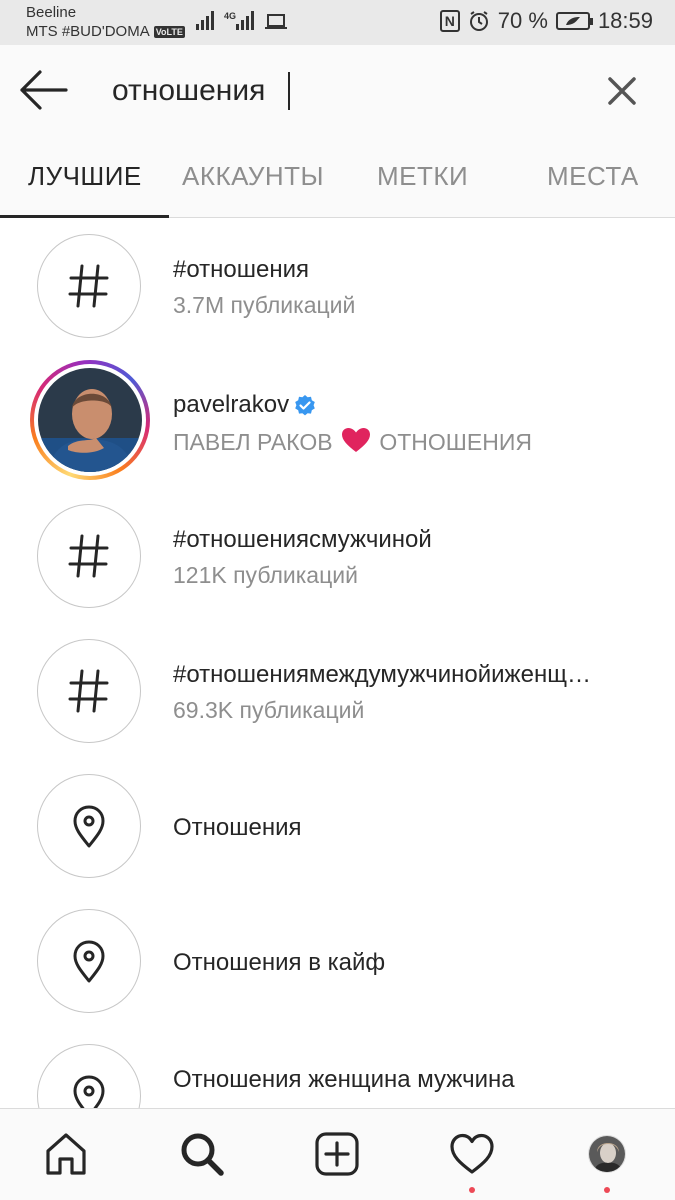  Describe the element at coordinates (337, 555) in the screenshot. I see `result-hashtag: #отношениясмужчиной 121K публикаций` at that location.